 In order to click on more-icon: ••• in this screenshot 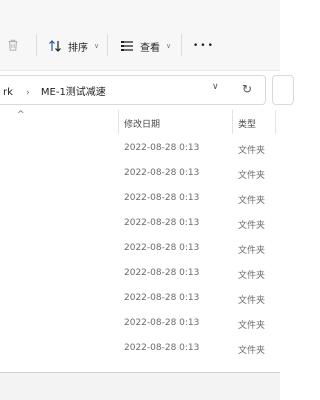, I will do `click(204, 46)`.